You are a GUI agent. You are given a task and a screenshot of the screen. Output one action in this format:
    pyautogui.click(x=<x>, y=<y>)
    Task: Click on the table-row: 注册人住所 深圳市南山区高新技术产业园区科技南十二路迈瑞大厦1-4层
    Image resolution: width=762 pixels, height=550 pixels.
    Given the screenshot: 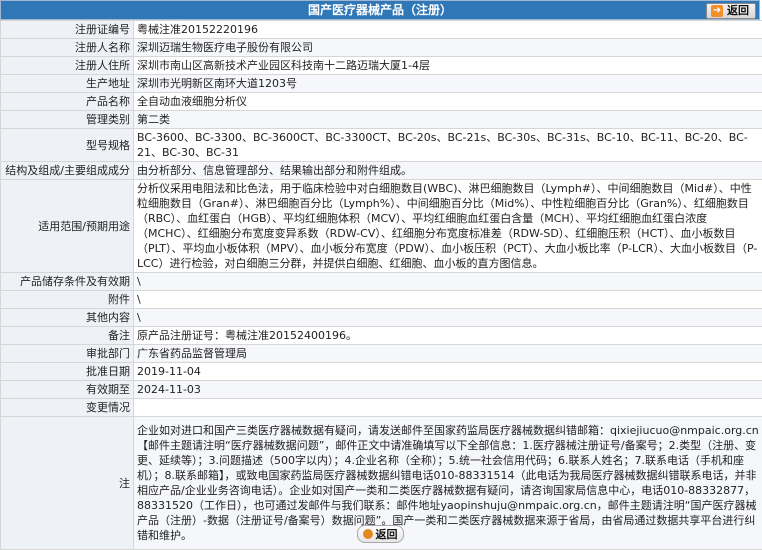 What is the action you would take?
    pyautogui.click(x=381, y=66)
    